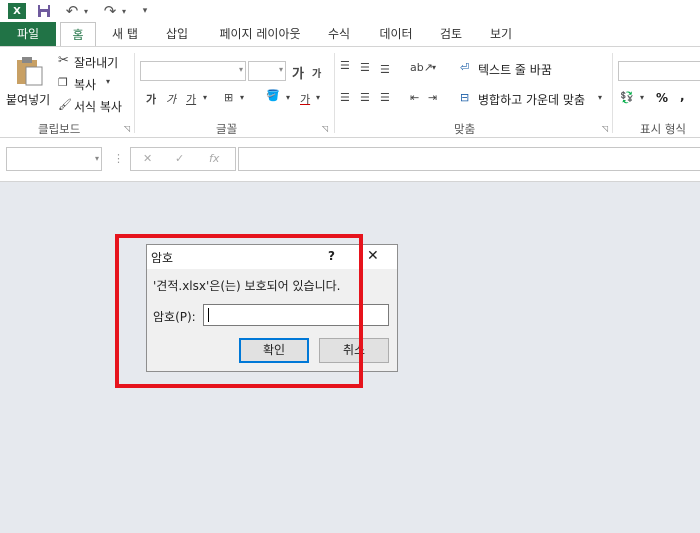  What do you see at coordinates (28, 34) in the screenshot?
I see `tab-file: 파일` at bounding box center [28, 34].